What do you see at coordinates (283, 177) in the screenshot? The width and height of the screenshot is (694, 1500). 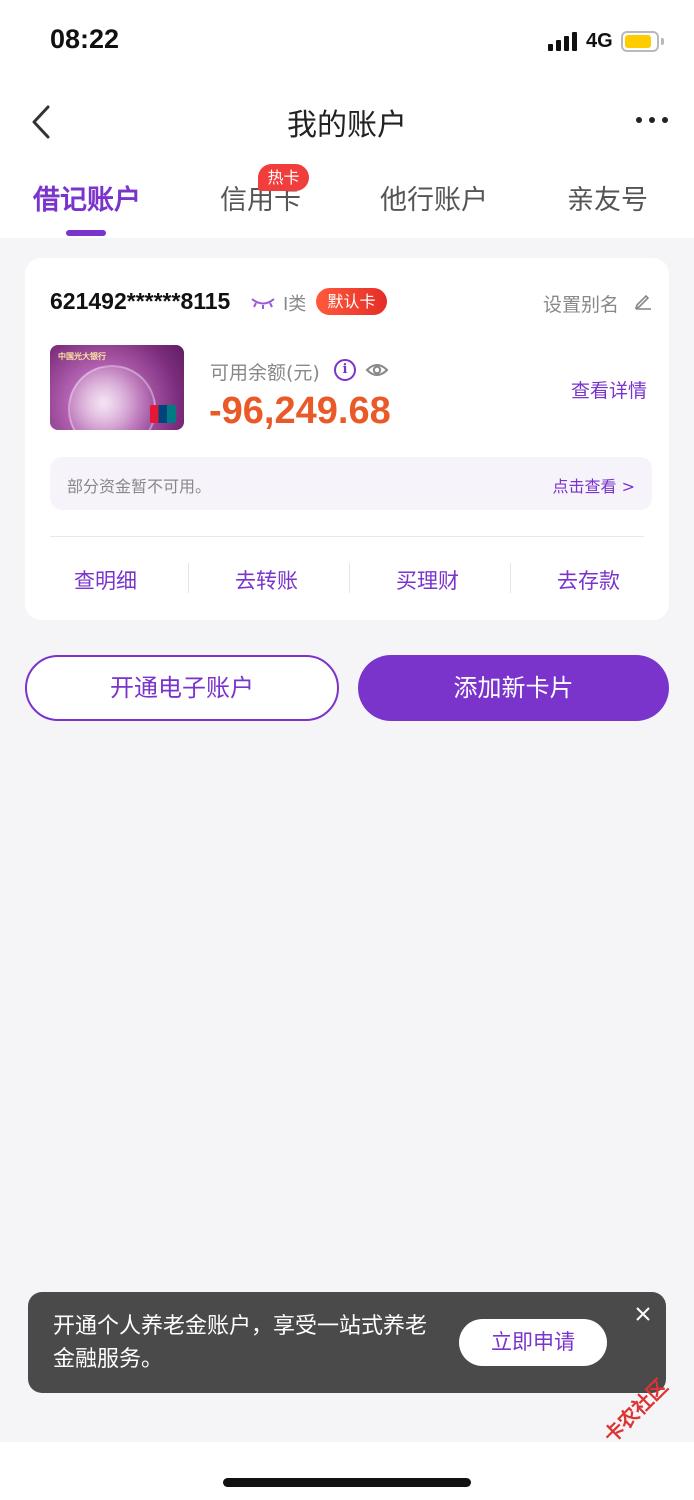 I see `hot-card-badge: 热卡` at bounding box center [283, 177].